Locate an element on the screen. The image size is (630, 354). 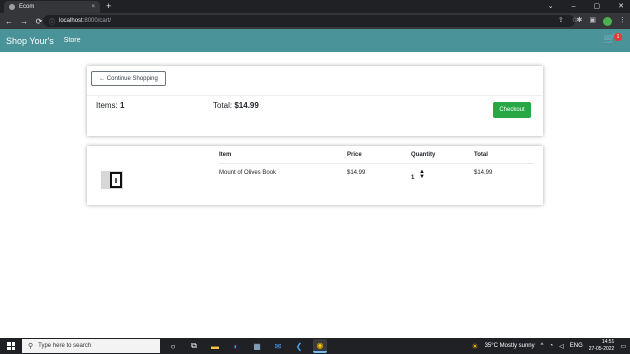
windows-icon is located at coordinates (11, 346).